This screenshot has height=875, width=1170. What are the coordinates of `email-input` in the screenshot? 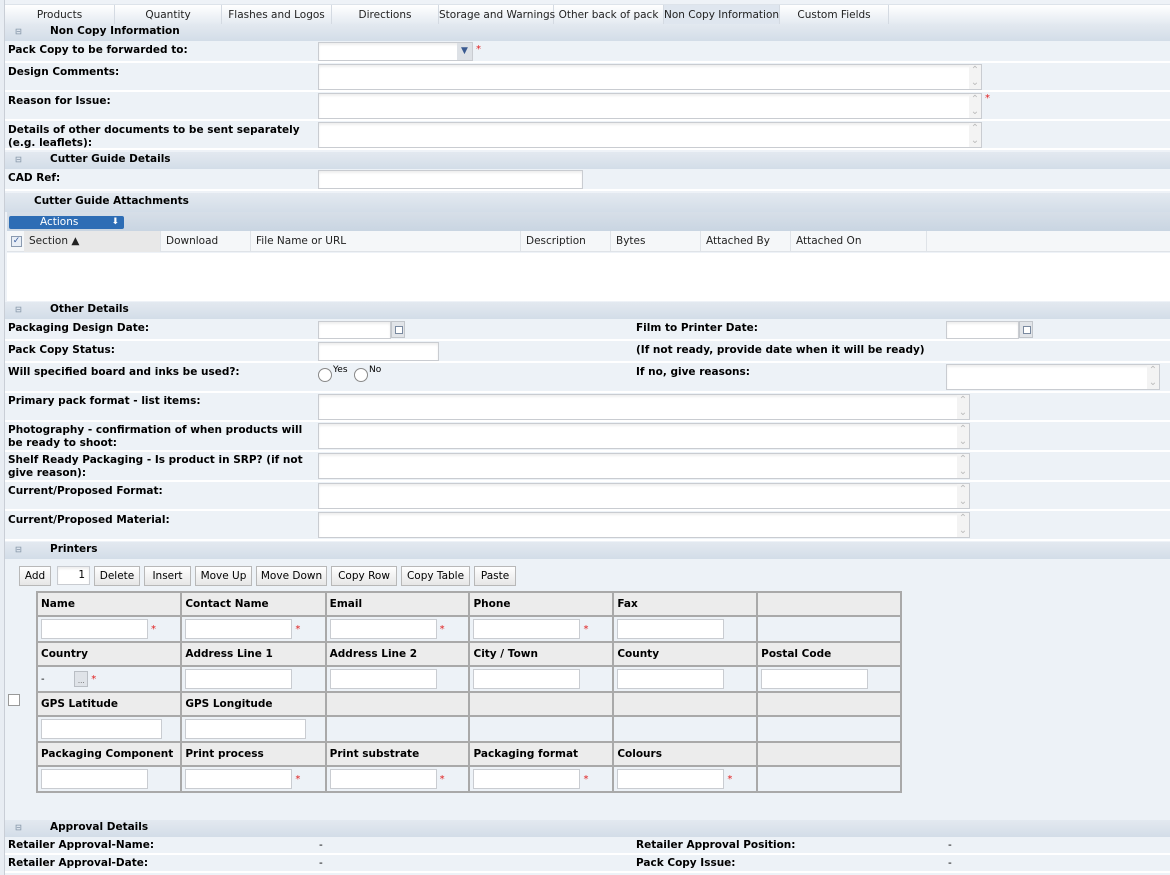 It's located at (383, 629).